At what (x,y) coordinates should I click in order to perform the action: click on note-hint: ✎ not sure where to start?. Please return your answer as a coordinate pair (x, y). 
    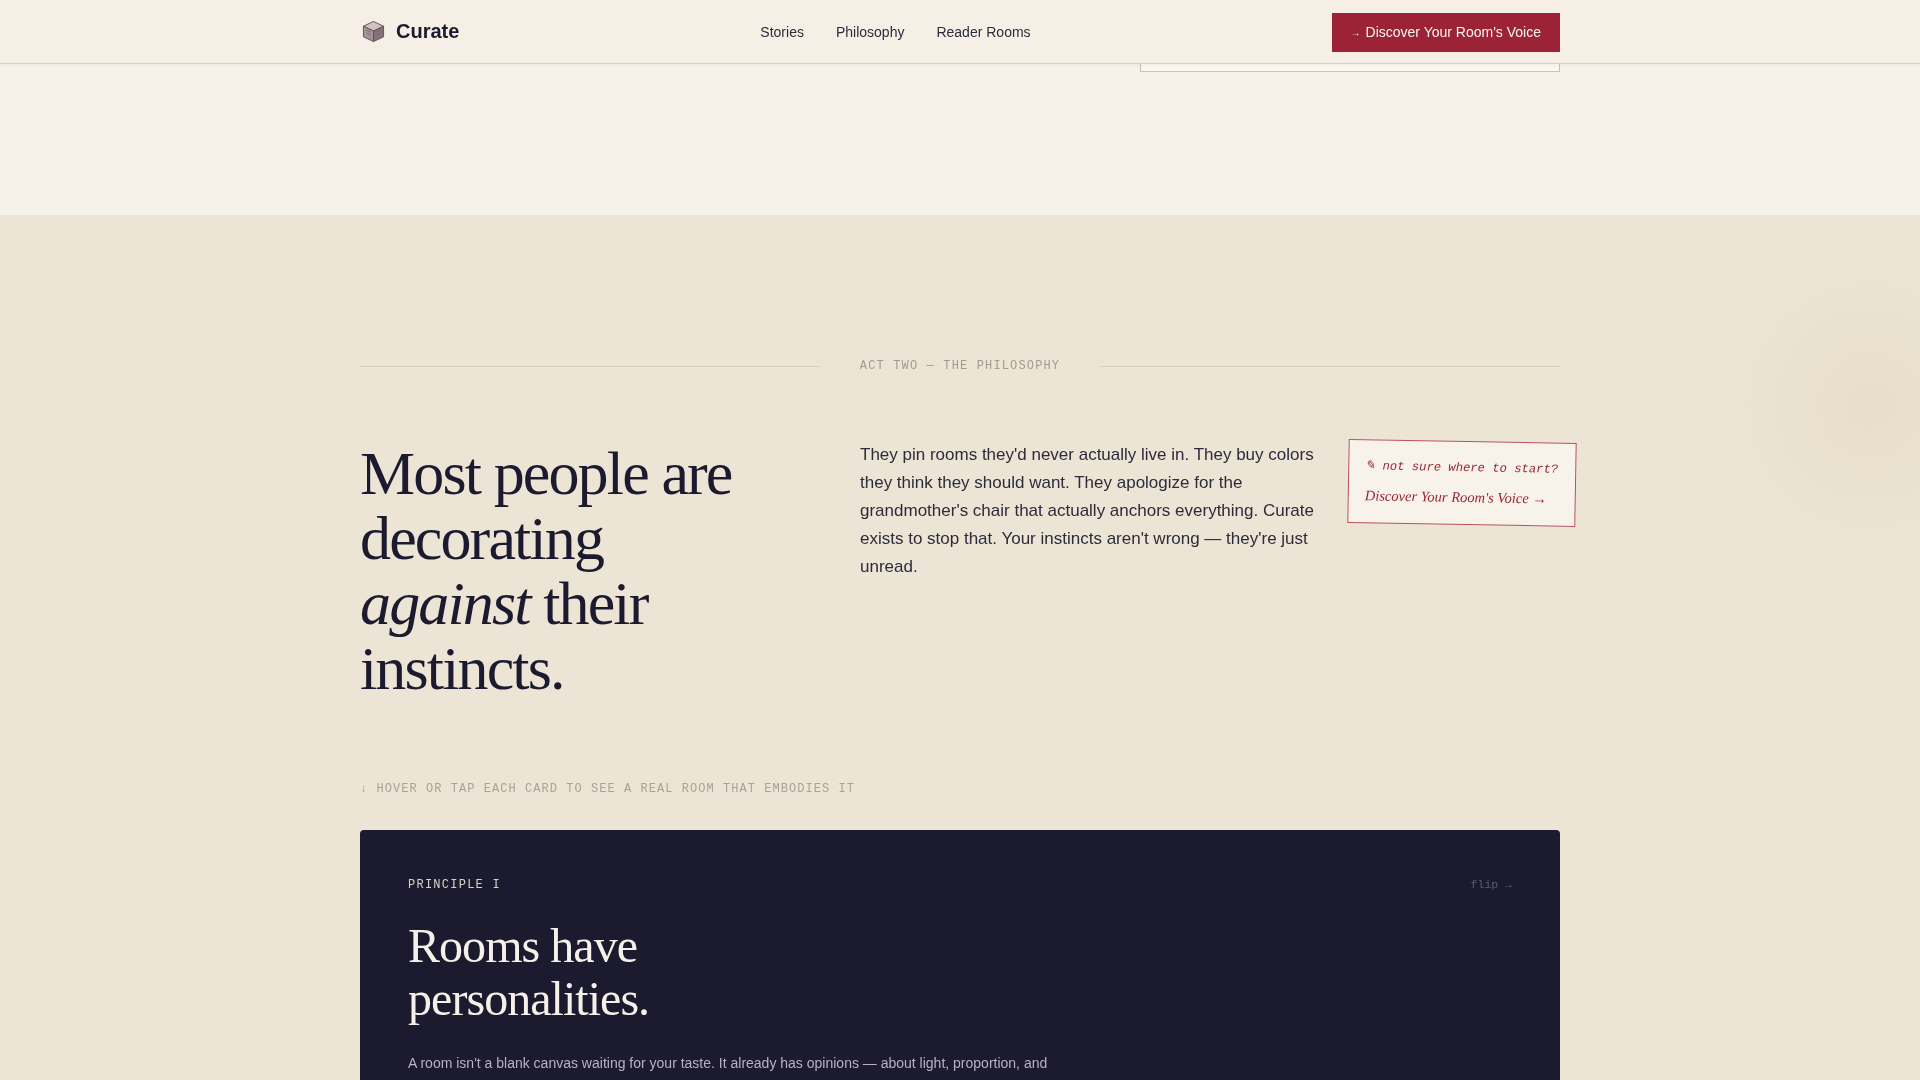
    Looking at the image, I should click on (1462, 468).